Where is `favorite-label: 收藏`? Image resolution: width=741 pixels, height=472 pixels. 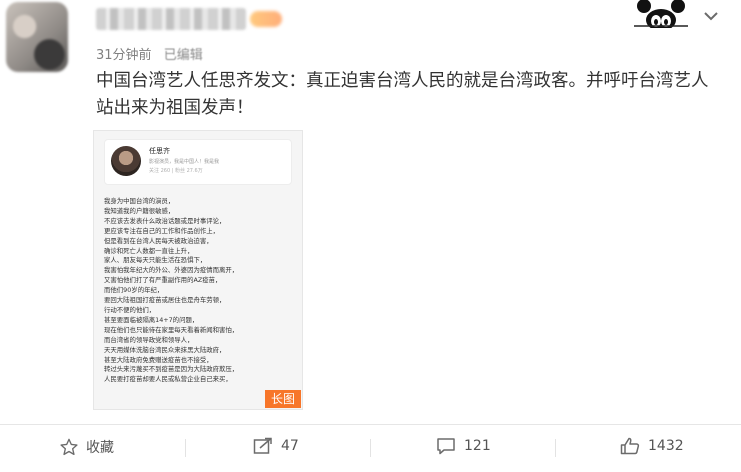
favorite-label: 收藏 is located at coordinates (100, 448).